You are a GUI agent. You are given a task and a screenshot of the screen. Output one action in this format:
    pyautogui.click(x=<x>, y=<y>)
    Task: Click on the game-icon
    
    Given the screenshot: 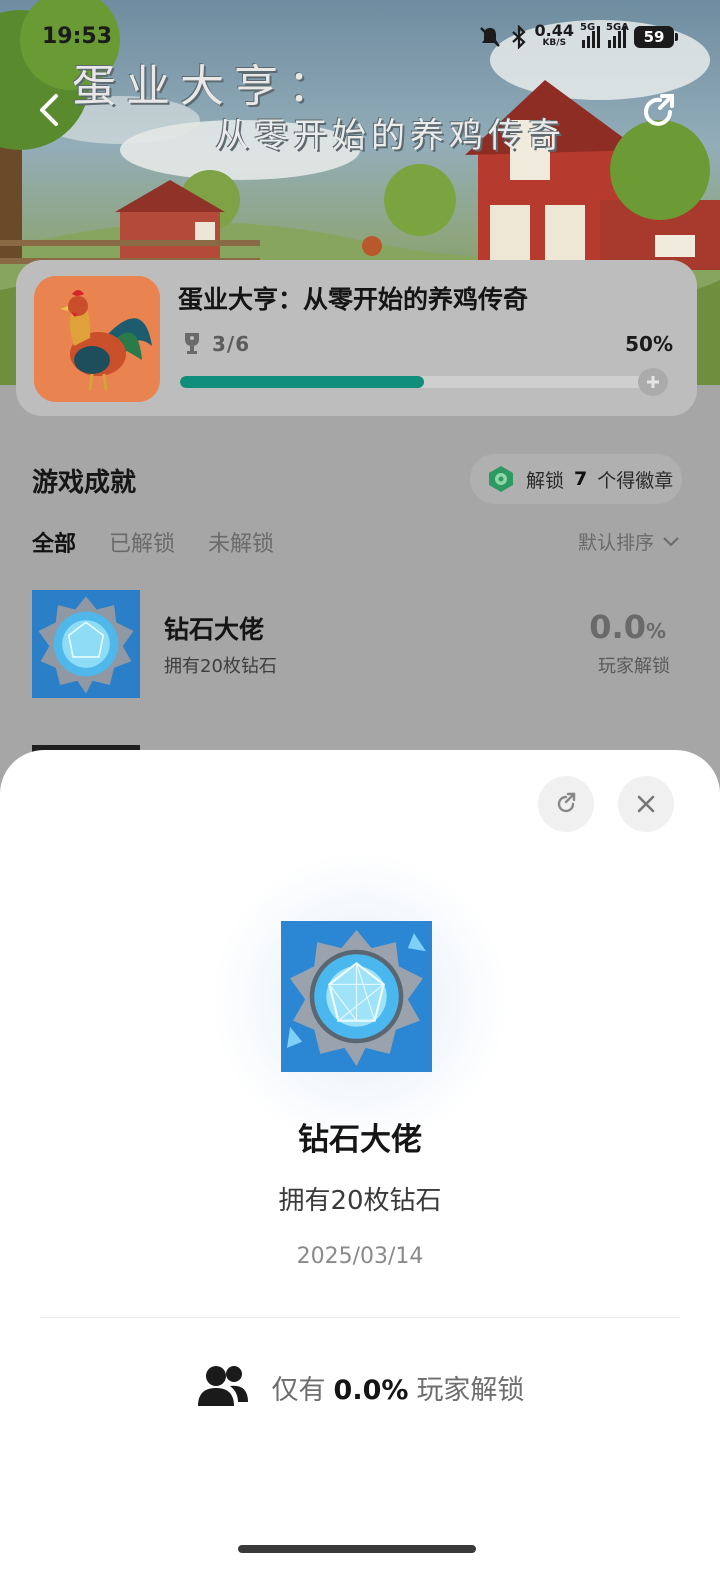 What is the action you would take?
    pyautogui.click(x=97, y=339)
    